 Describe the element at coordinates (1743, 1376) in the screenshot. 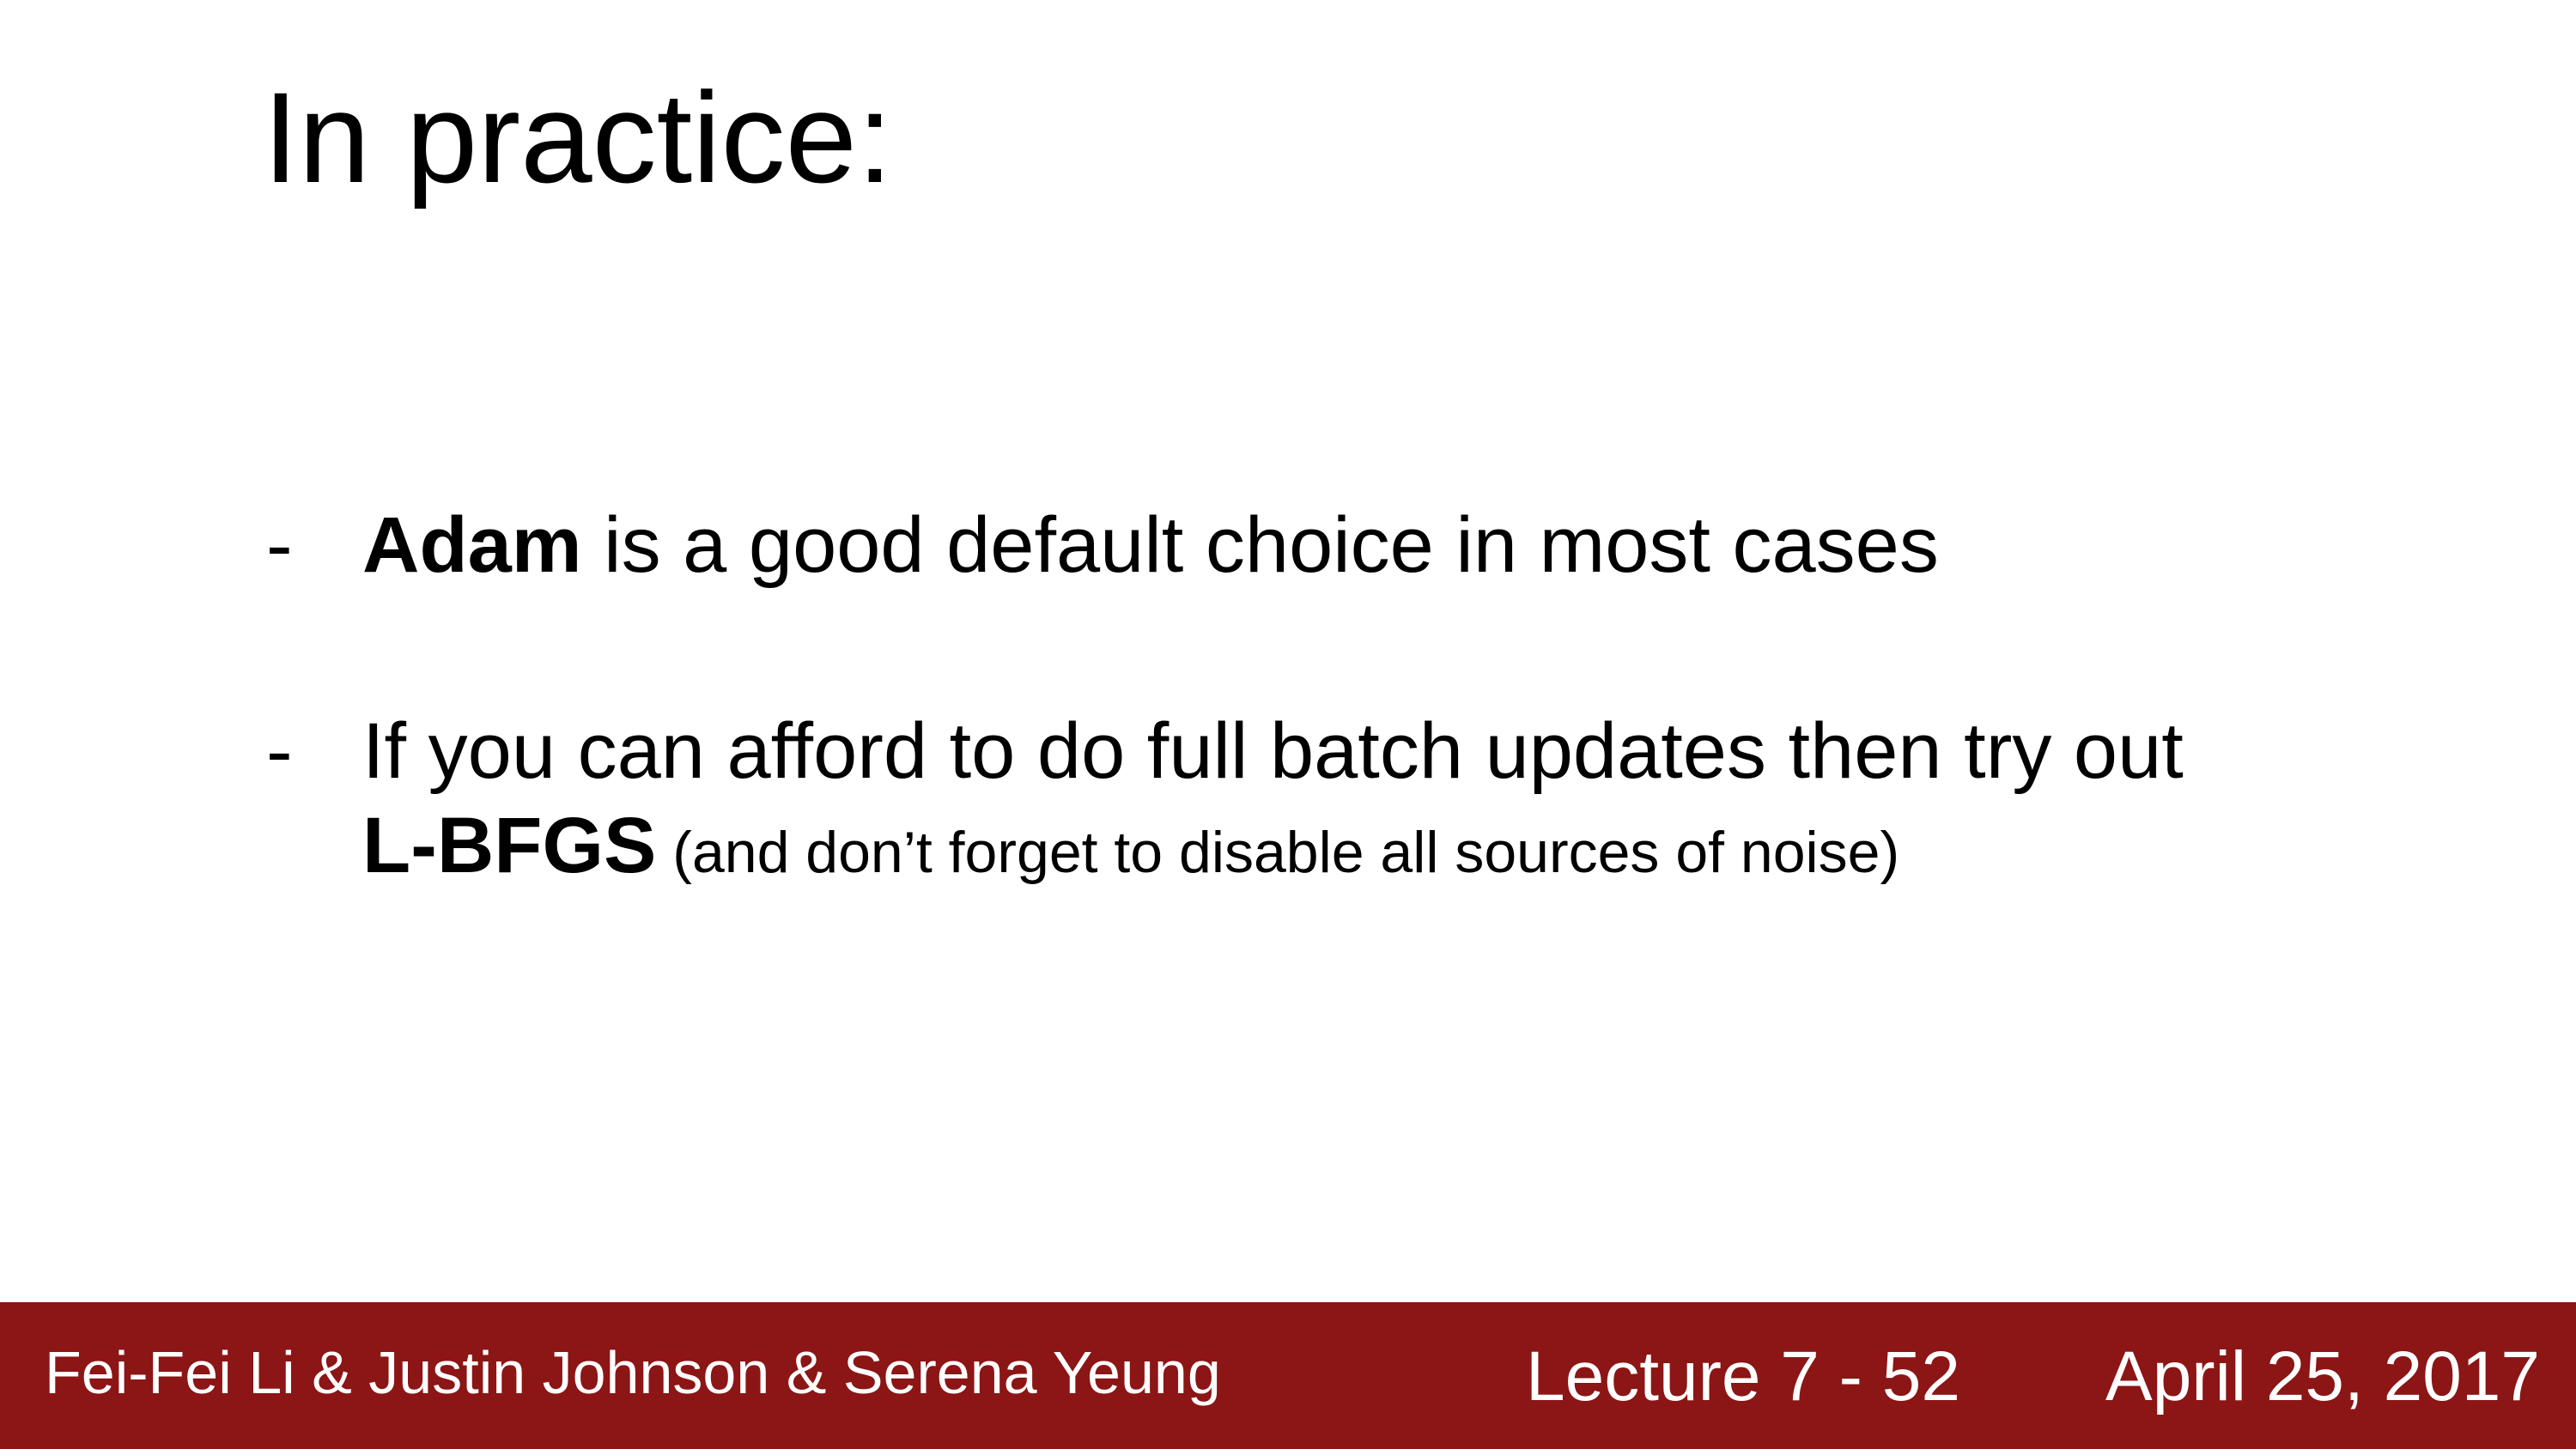

I see `footer-lecture-number: Lecture 7 - 52` at that location.